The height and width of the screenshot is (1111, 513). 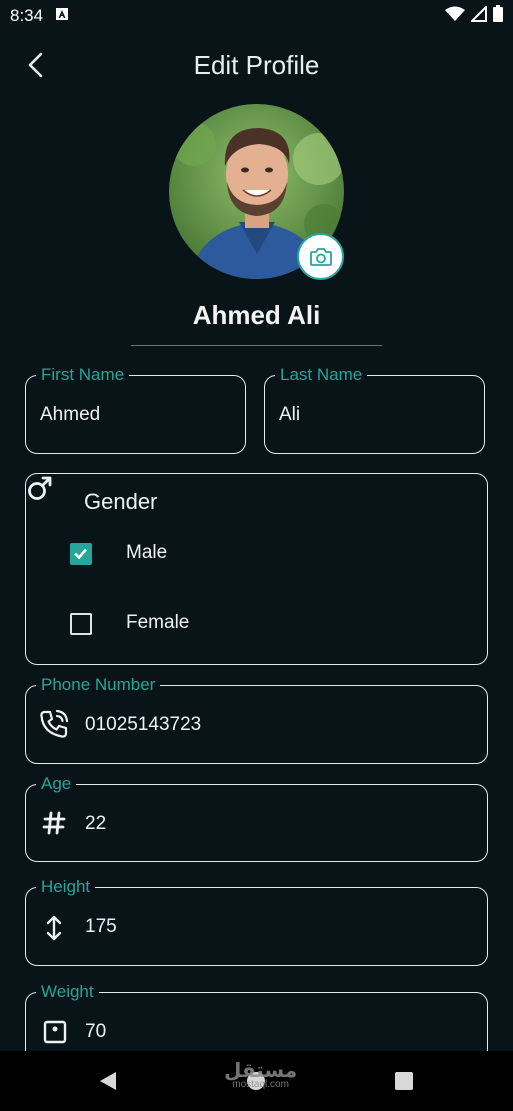 I want to click on male-icon, so click(x=40, y=491).